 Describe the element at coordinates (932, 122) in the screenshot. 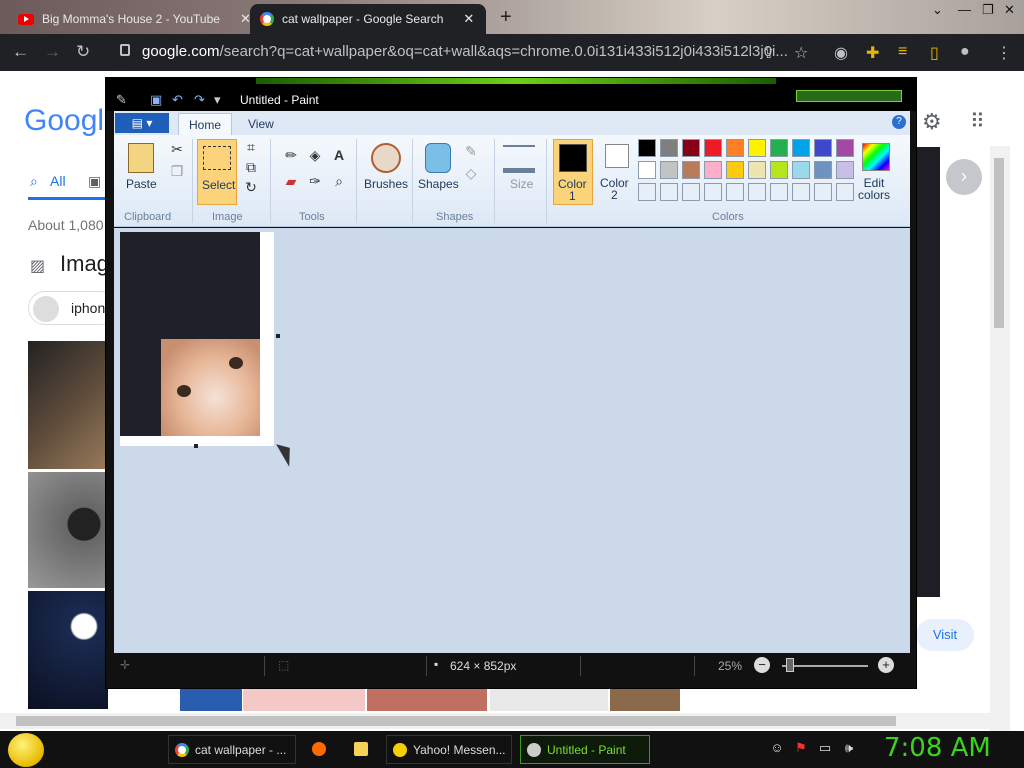

I see `gear-icon: ⚙` at that location.